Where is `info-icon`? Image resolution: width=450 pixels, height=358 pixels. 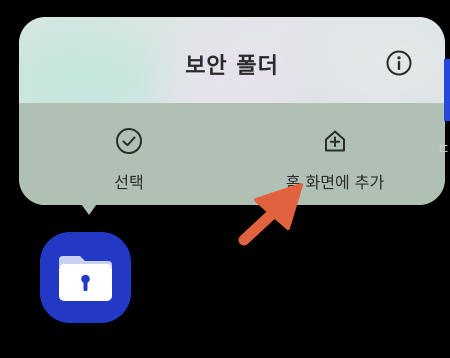
info-icon is located at coordinates (399, 63).